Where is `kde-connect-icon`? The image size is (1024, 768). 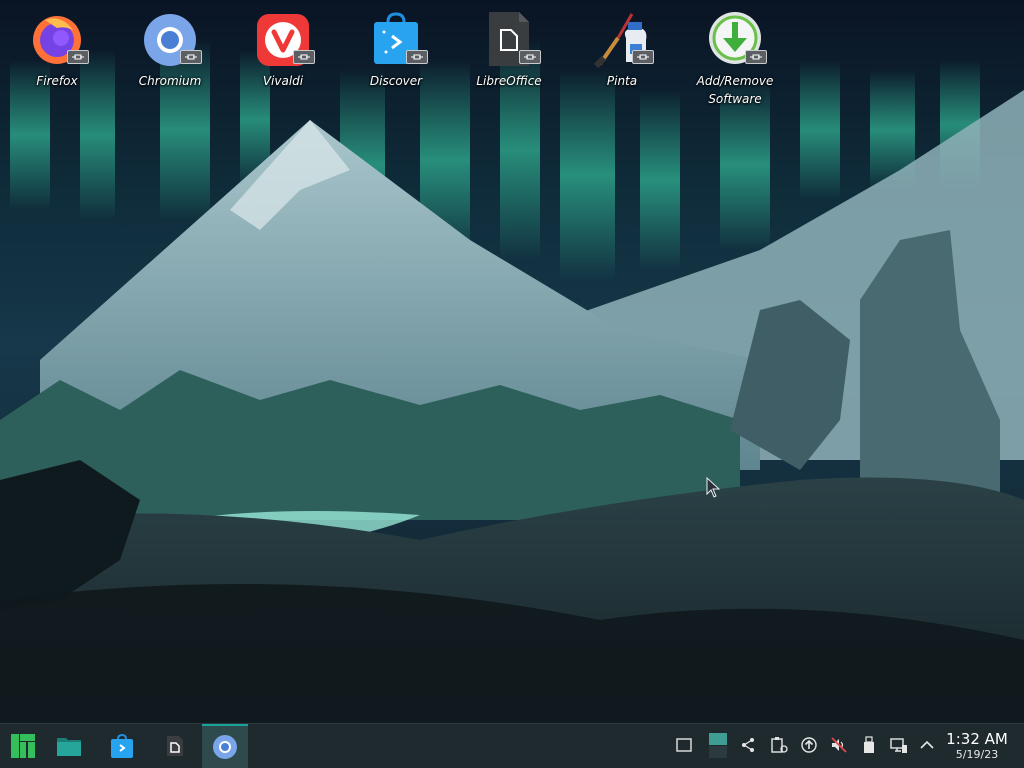 kde-connect-icon is located at coordinates (748, 745).